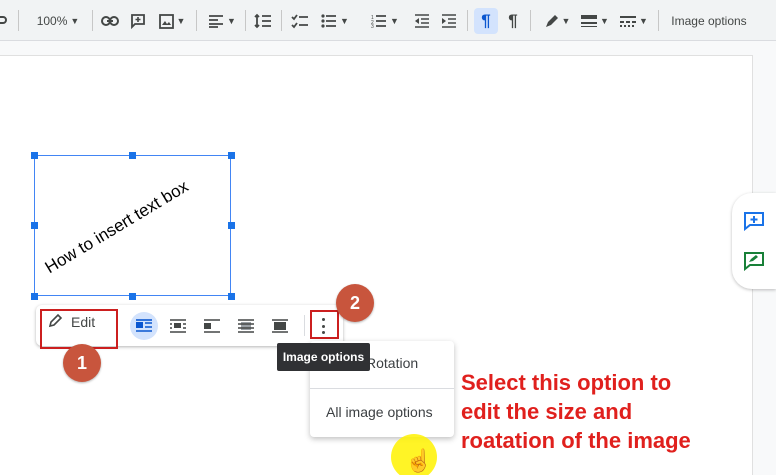 This screenshot has width=776, height=475. Describe the element at coordinates (280, 326) in the screenshot. I see `in-front-of-text-button` at that location.